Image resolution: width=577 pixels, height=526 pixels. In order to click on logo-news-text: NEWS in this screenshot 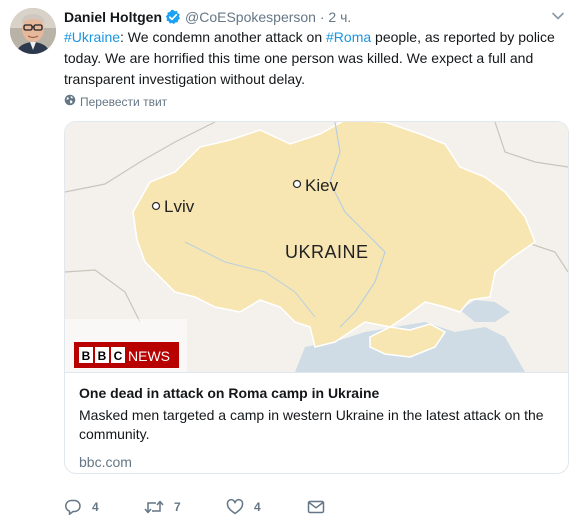, I will do `click(149, 356)`.